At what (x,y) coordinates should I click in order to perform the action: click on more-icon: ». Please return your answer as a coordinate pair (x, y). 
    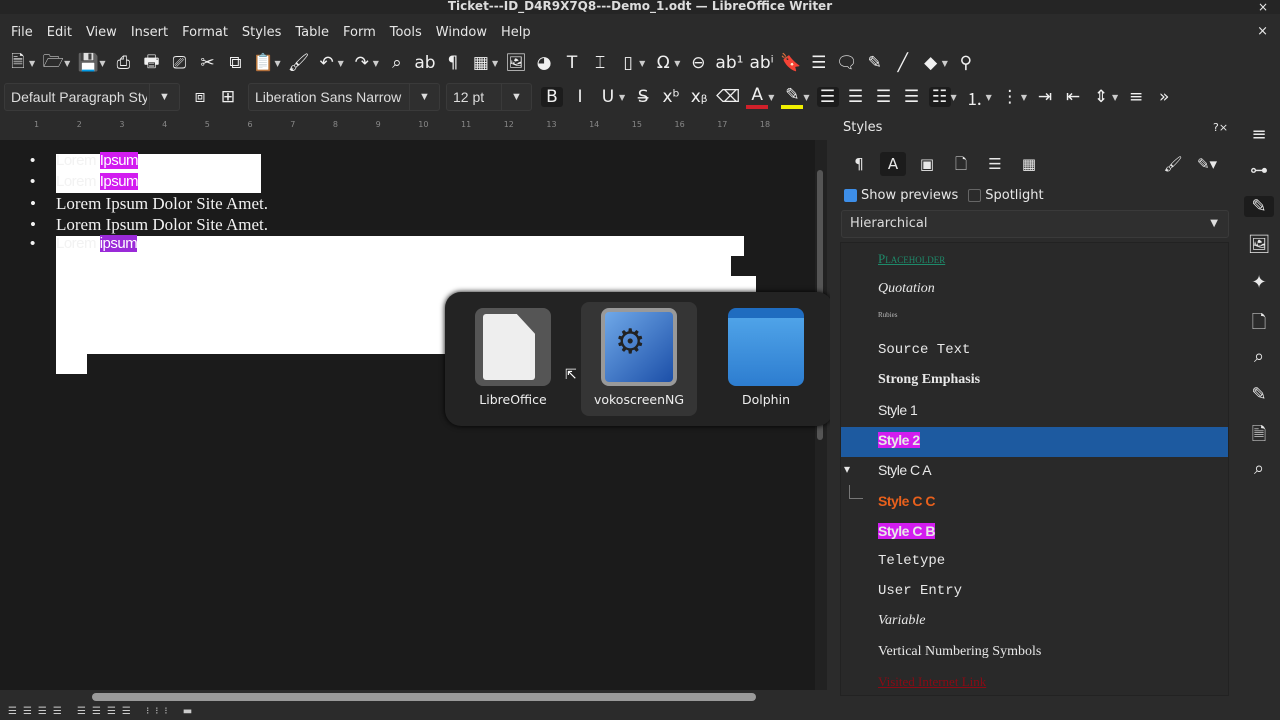
    Looking at the image, I should click on (1164, 97).